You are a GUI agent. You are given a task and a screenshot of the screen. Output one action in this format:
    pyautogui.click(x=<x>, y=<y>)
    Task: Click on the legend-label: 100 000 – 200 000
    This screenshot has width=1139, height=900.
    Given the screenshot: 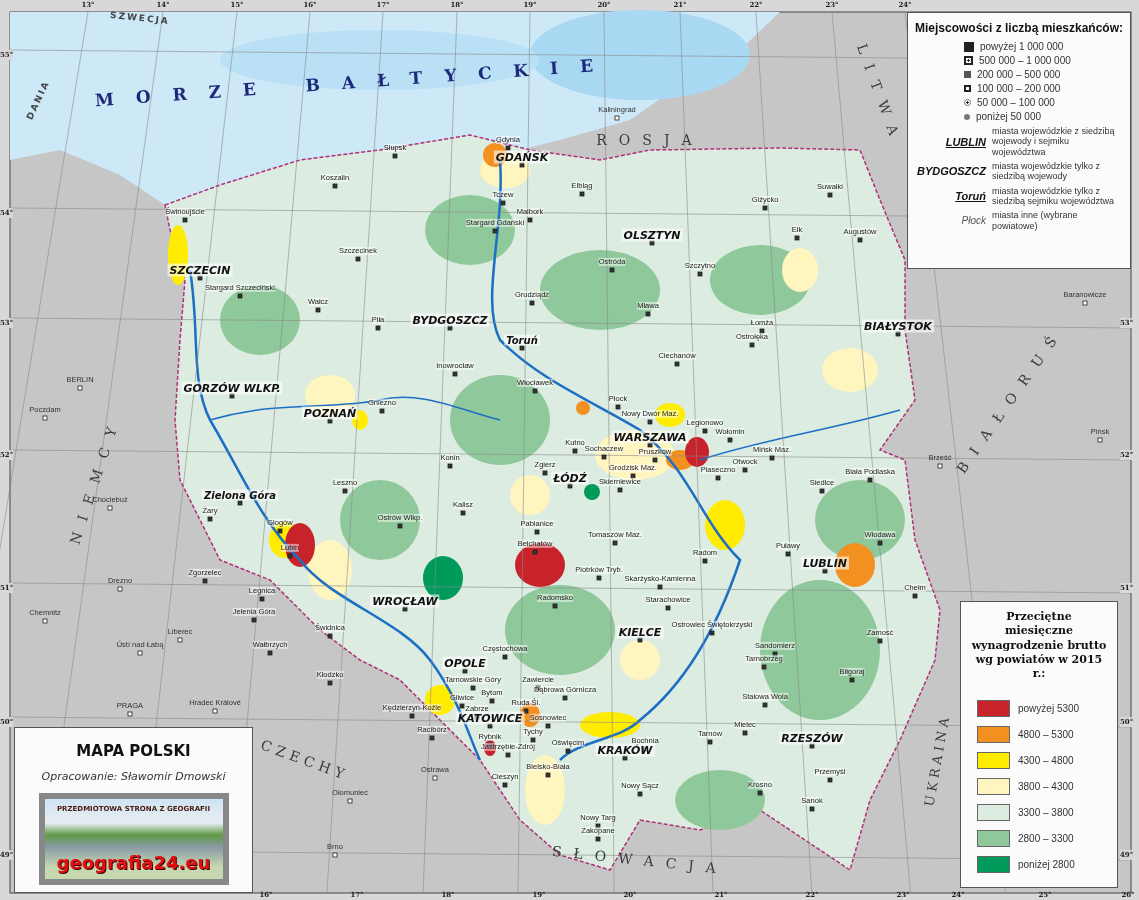 What is the action you would take?
    pyautogui.click(x=1019, y=88)
    